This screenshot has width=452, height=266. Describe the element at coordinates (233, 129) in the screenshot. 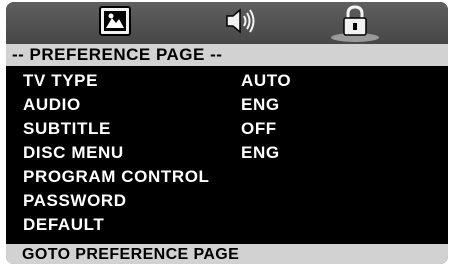

I see `menu-item-subtitle: SUBTITLE OFF` at that location.